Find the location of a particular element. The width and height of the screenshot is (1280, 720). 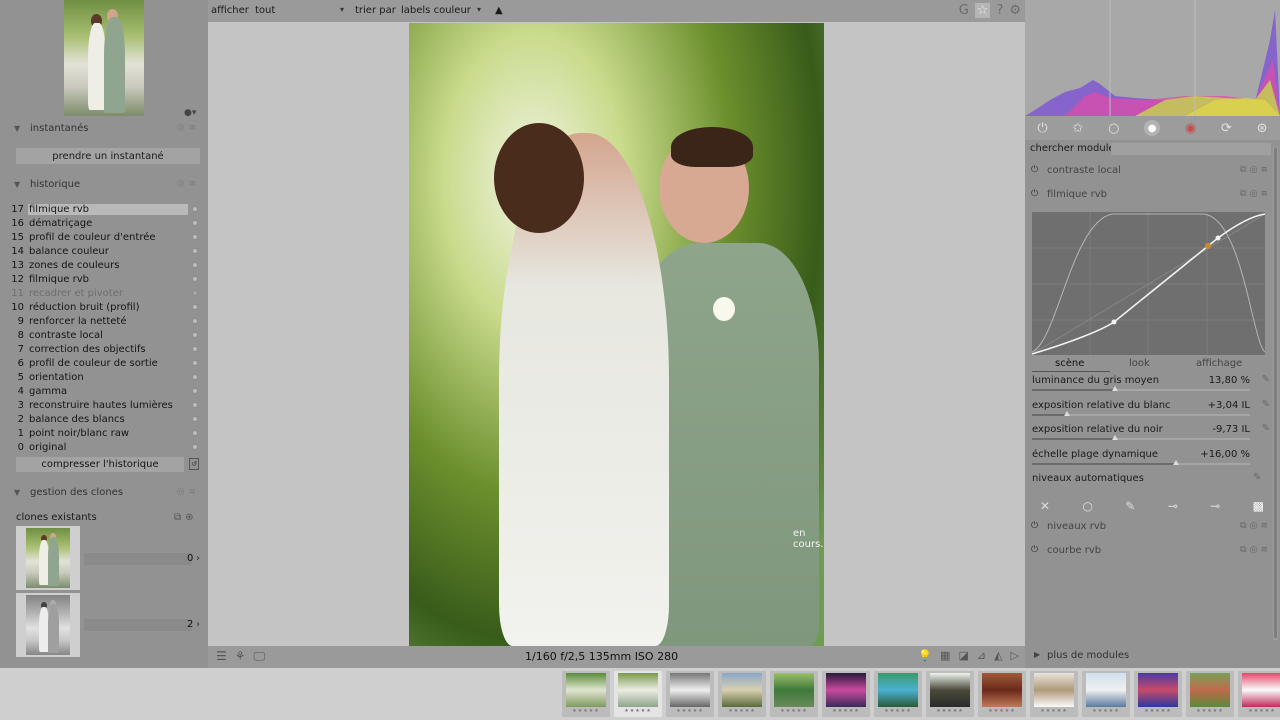

history-item: 5 orientation is located at coordinates (104, 377).